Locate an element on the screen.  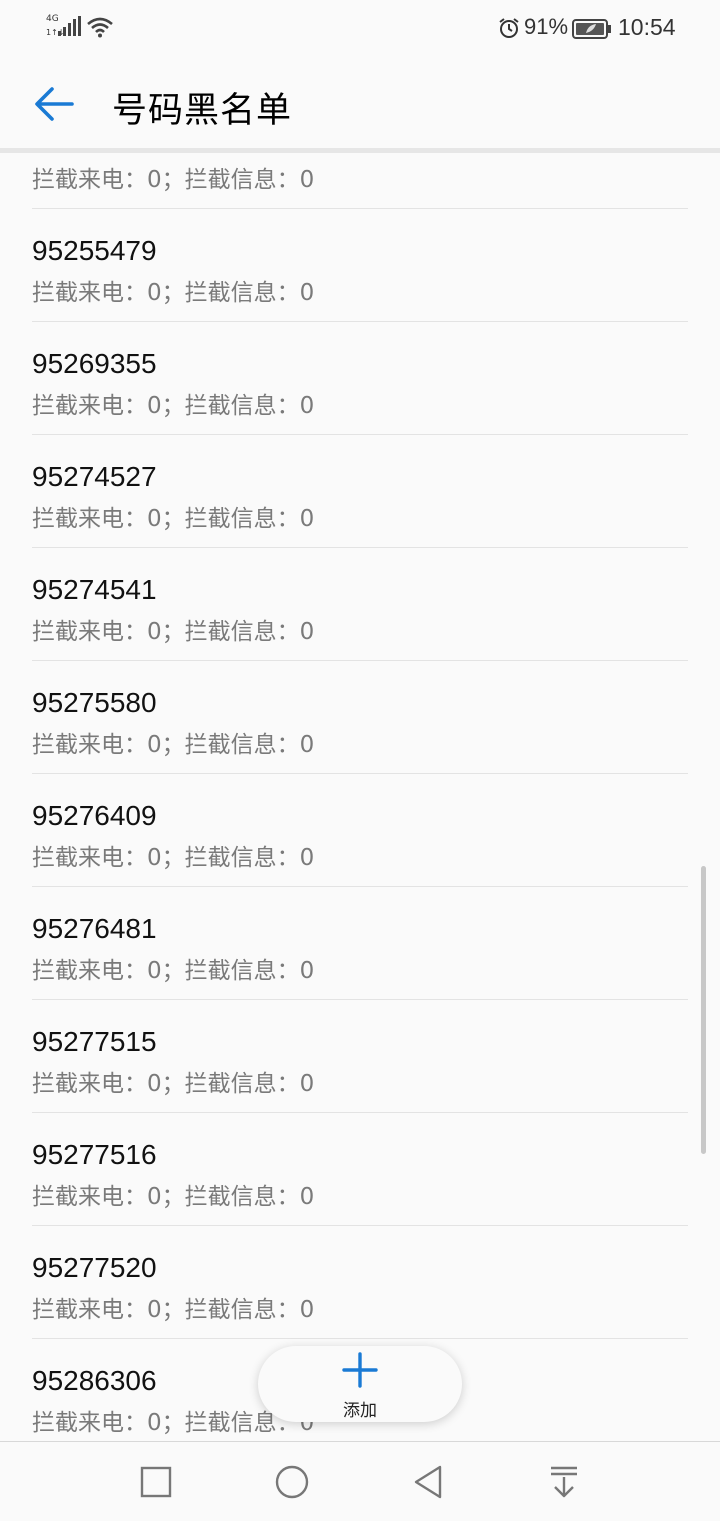
network-type-label: 4G is located at coordinates (52, 19).